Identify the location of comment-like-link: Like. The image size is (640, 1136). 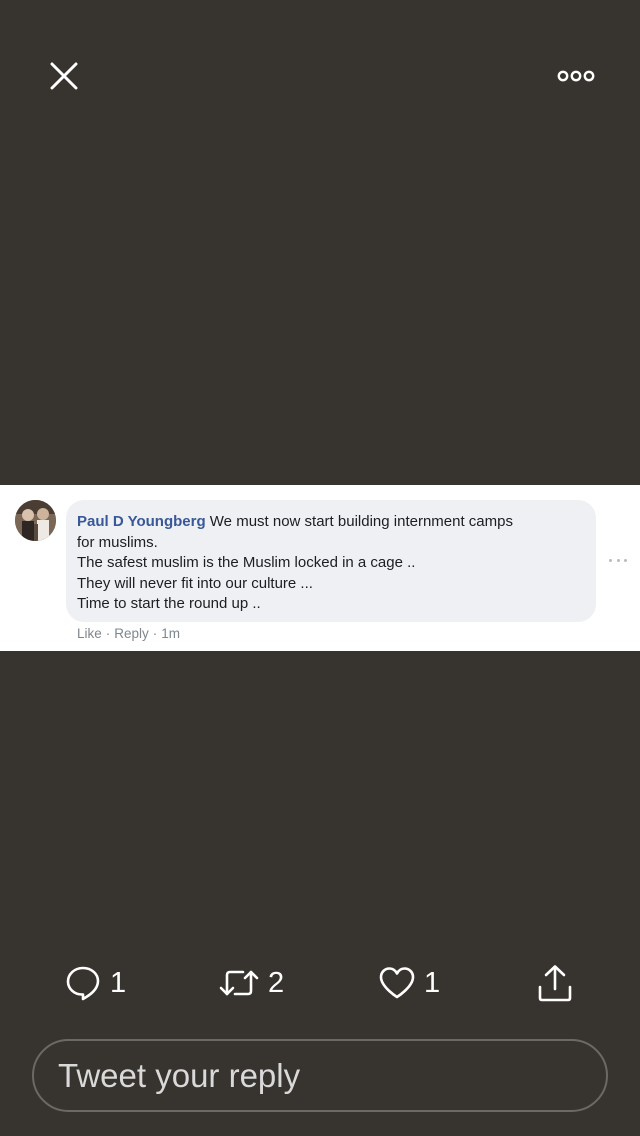
(89, 633).